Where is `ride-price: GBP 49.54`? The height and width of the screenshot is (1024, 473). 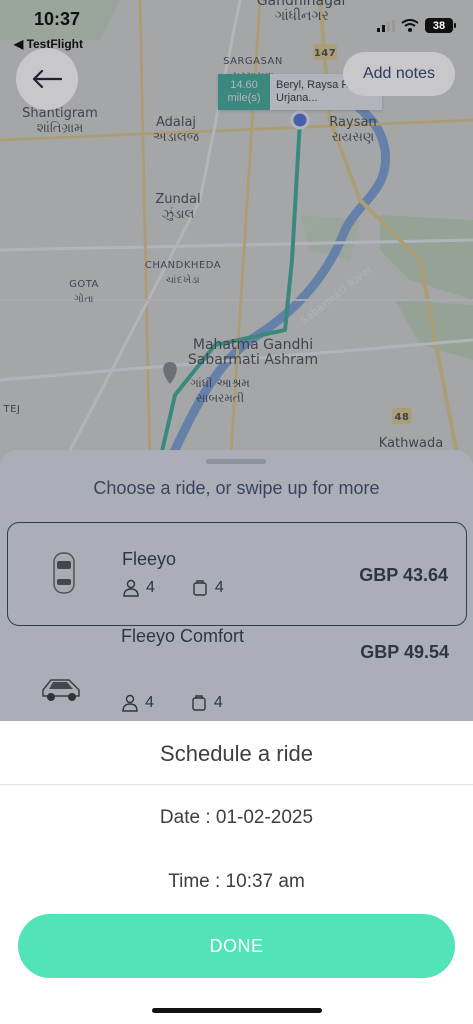
ride-price: GBP 49.54 is located at coordinates (404, 652).